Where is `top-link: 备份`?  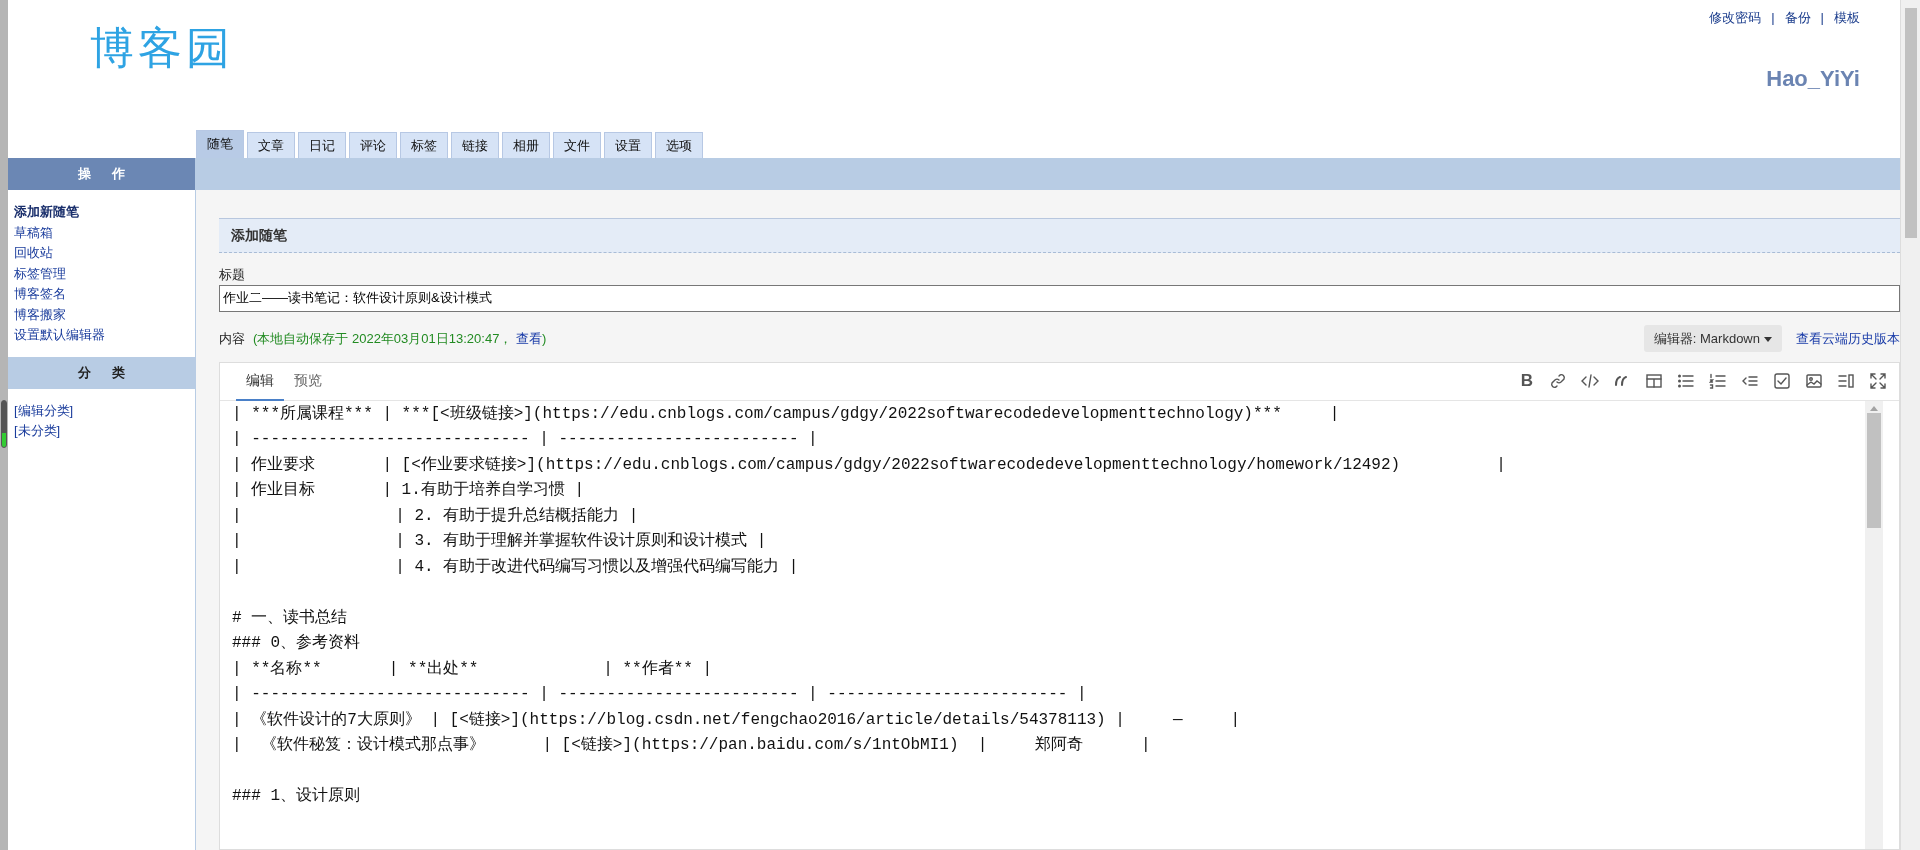
top-link: 备份 is located at coordinates (1797, 18).